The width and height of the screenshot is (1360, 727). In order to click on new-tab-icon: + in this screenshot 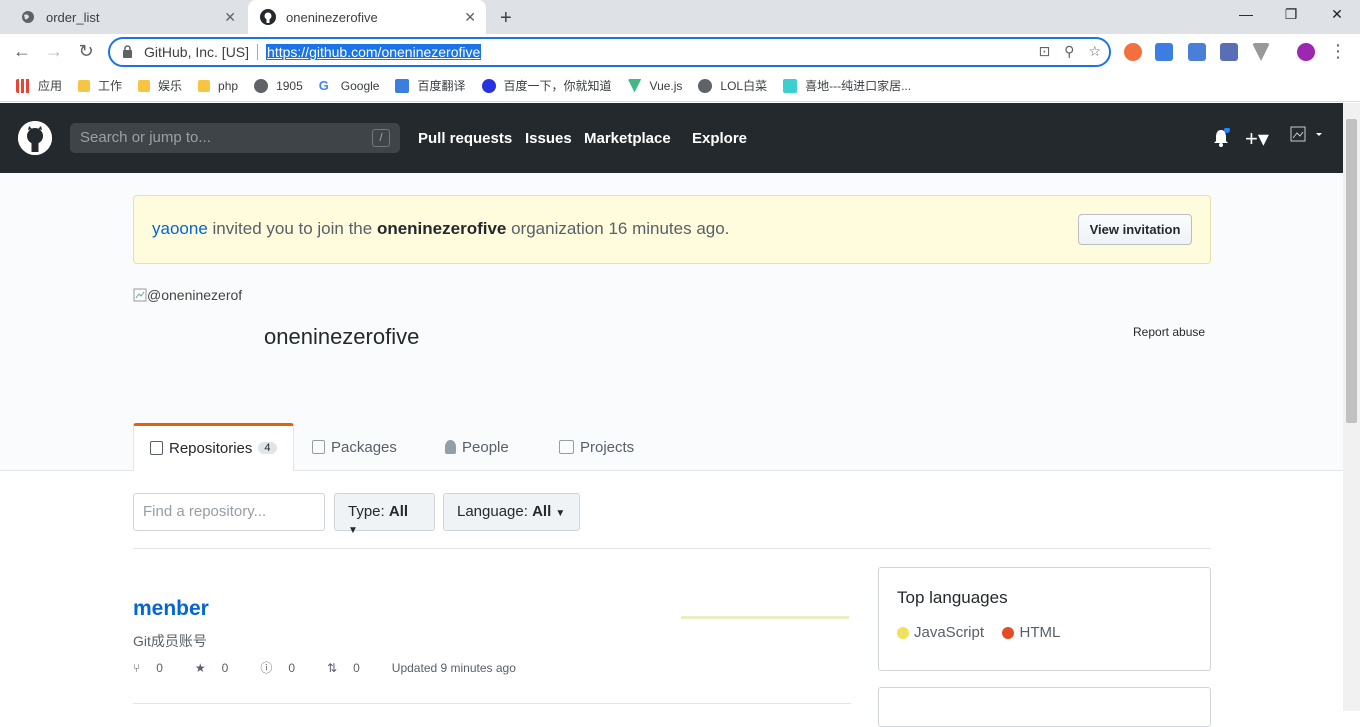, I will do `click(506, 18)`.